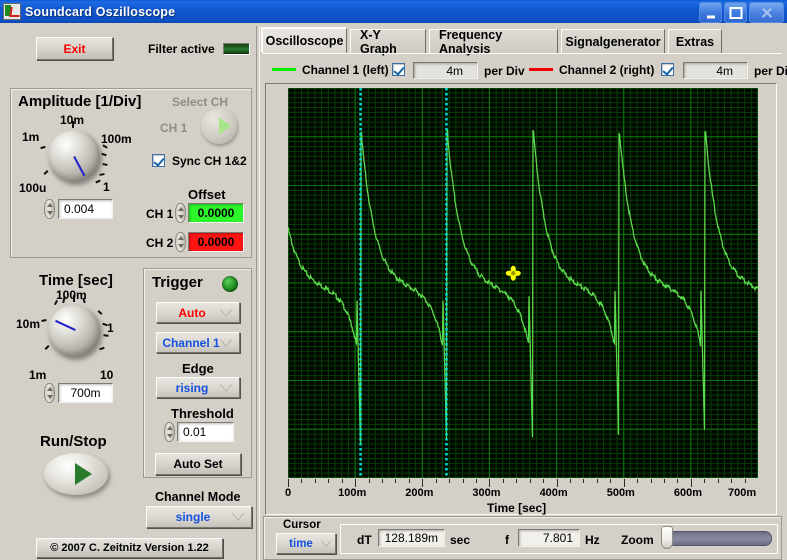 The height and width of the screenshot is (560, 787). I want to click on copyright-bar: © 2007 C. Zeitnitz Version 1.22, so click(129, 548).